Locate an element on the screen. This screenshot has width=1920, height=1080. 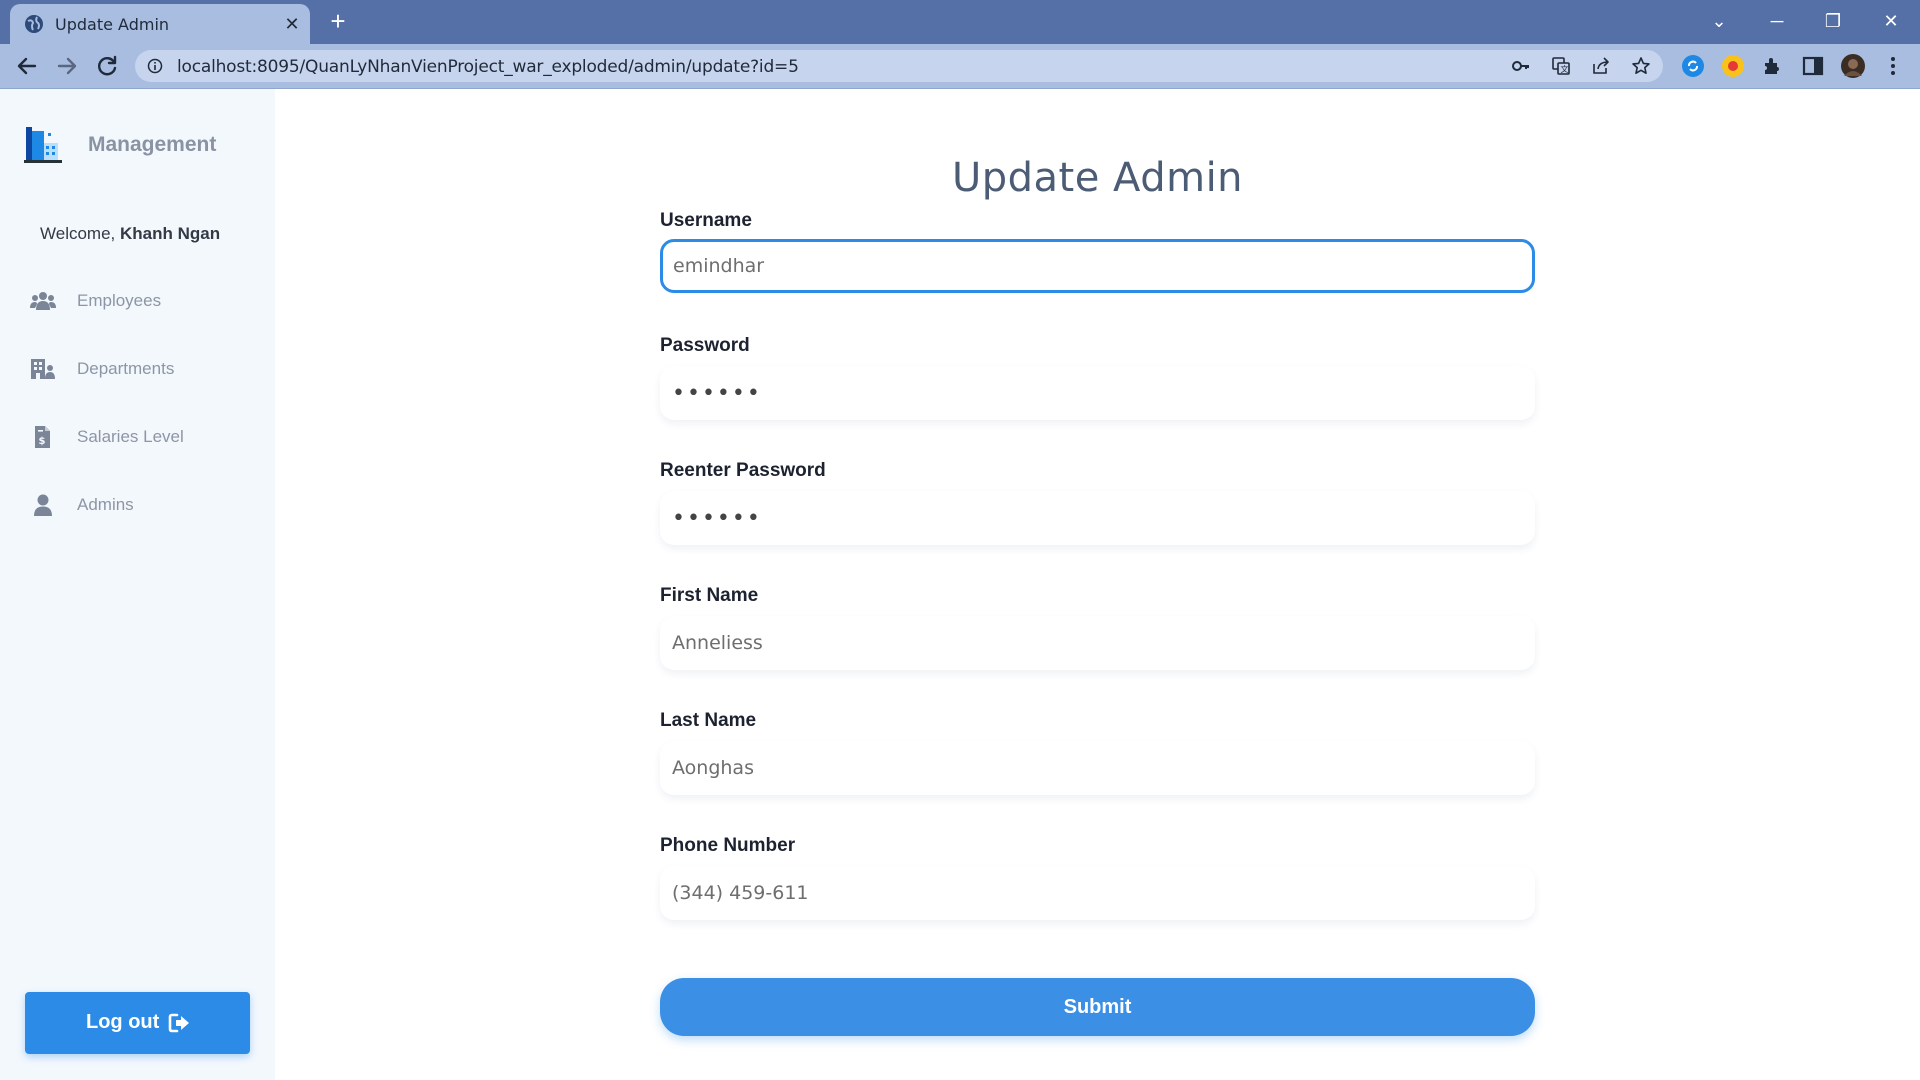
translate-icon: 文 is located at coordinates (1561, 66).